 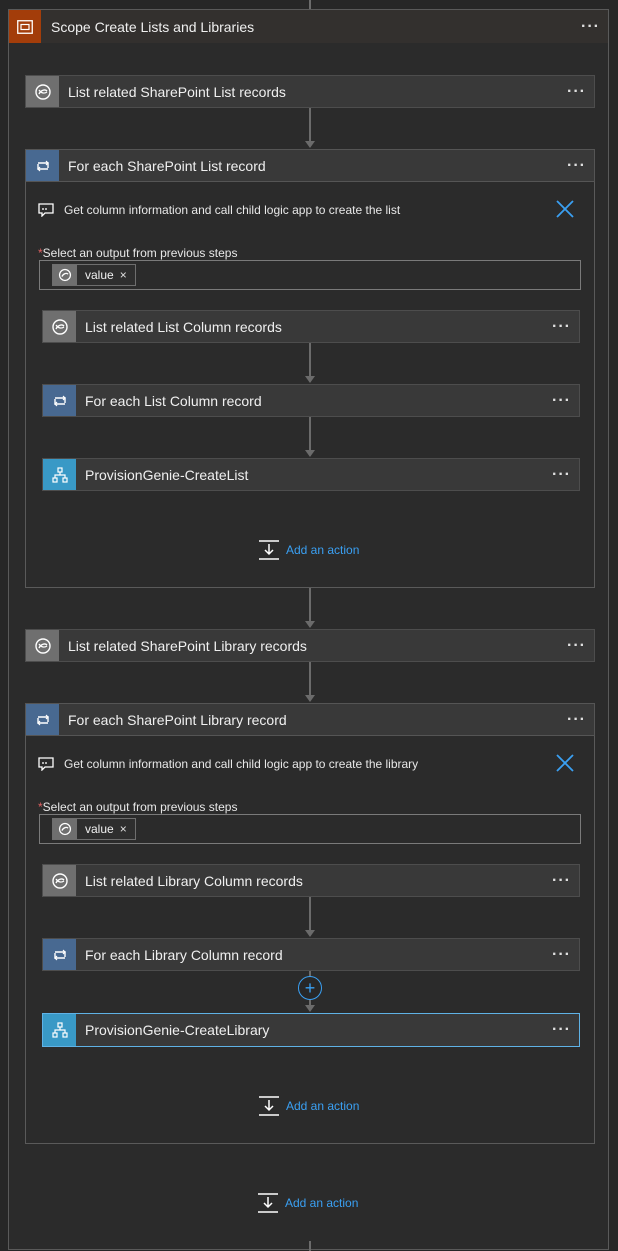 I want to click on foreach-title: For each SharePoint List record, so click(x=167, y=165).